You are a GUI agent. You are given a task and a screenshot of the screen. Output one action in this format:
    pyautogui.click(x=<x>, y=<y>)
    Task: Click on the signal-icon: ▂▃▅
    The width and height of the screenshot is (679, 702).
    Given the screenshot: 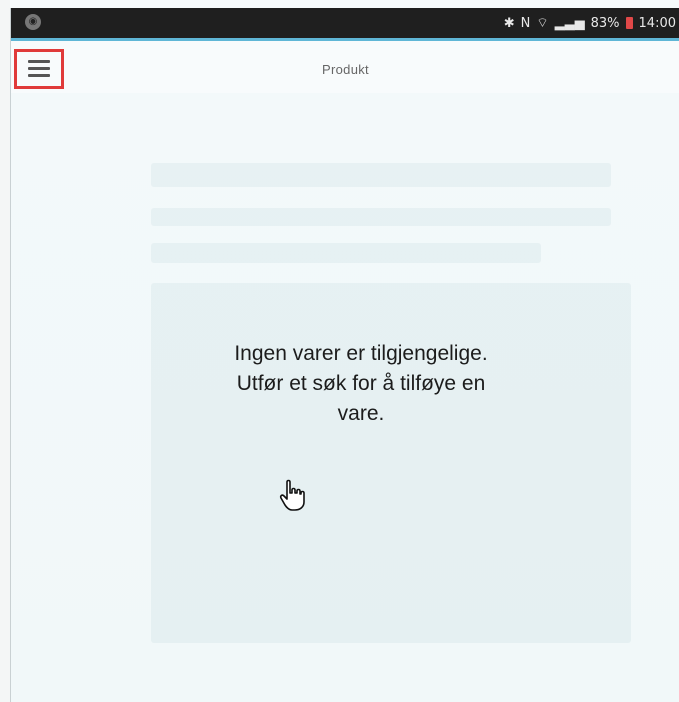 What is the action you would take?
    pyautogui.click(x=569, y=23)
    